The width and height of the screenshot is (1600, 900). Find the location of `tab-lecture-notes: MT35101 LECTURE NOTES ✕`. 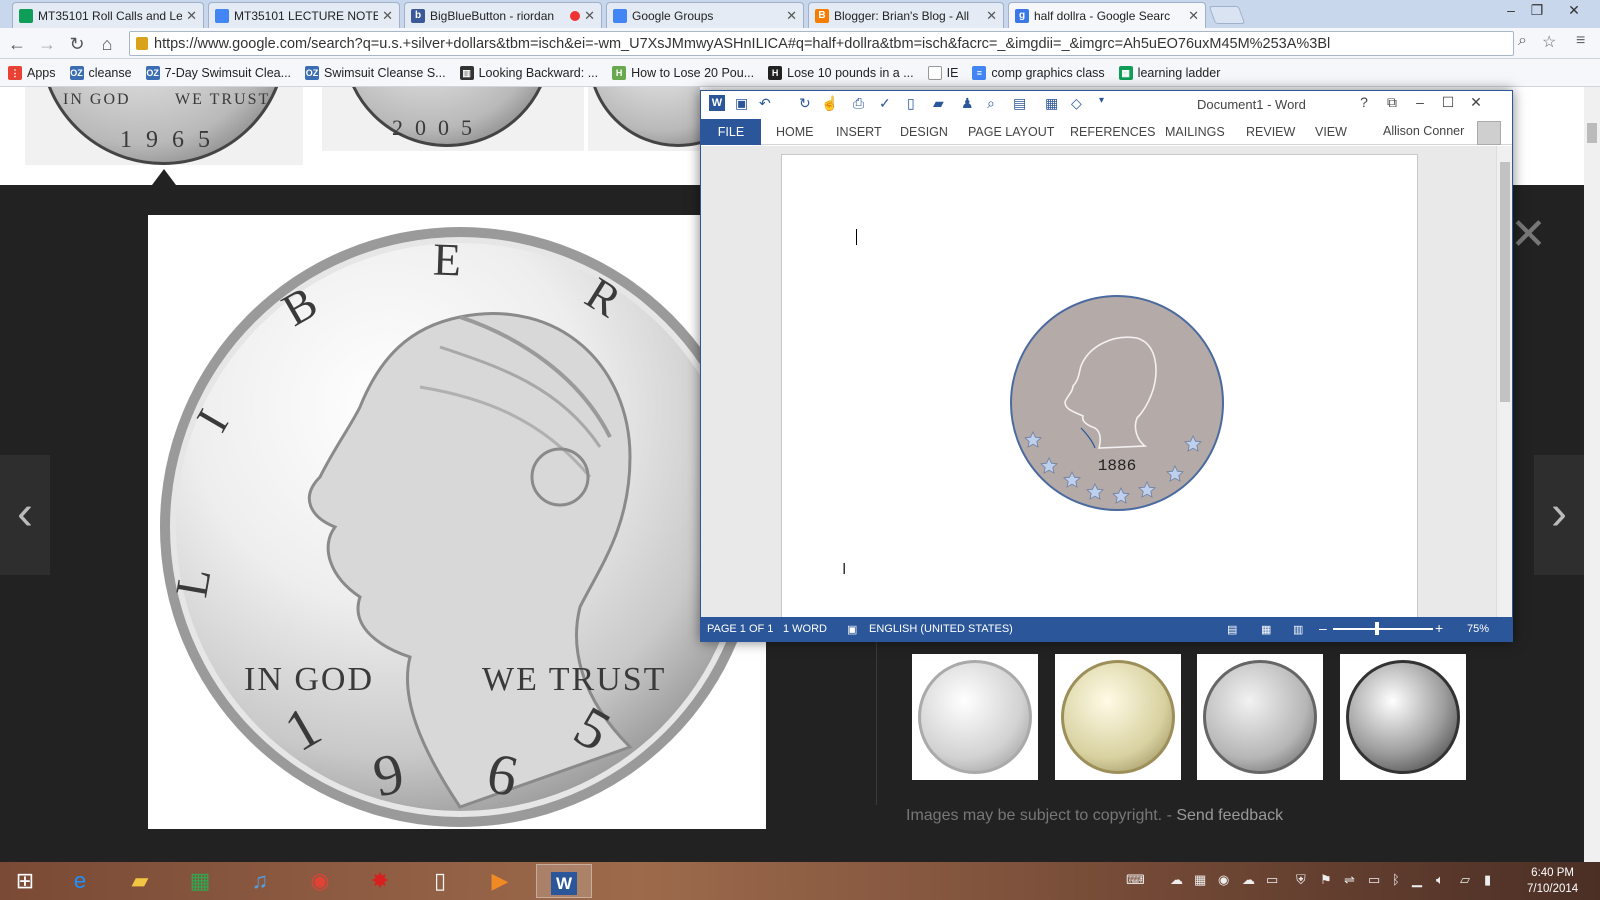

tab-lecture-notes: MT35101 LECTURE NOTES ✕ is located at coordinates (304, 15).